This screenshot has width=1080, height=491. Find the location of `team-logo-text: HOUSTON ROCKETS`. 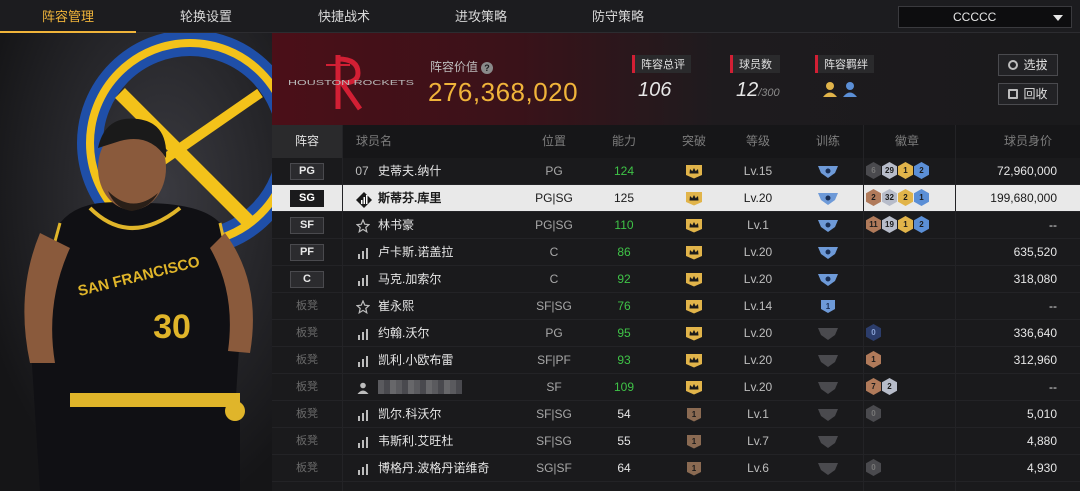

team-logo-text: HOUSTON ROCKETS is located at coordinates (351, 83).